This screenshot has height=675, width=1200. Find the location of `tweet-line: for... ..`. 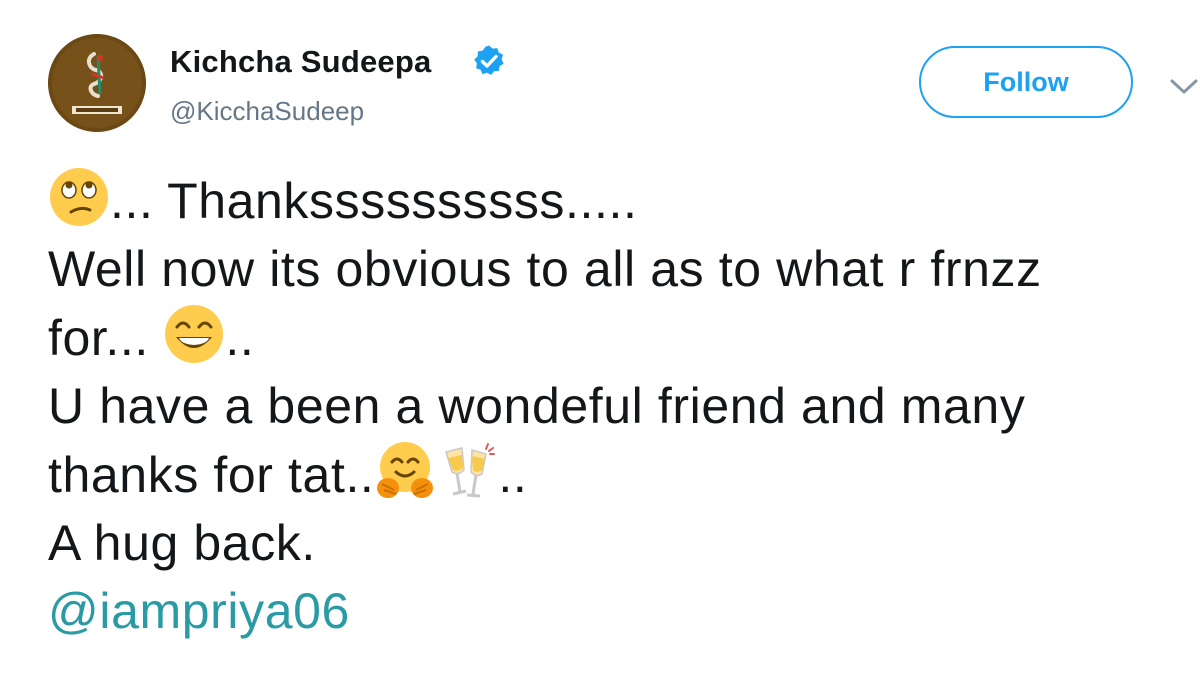

tweet-line: for... .. is located at coordinates (623, 337).